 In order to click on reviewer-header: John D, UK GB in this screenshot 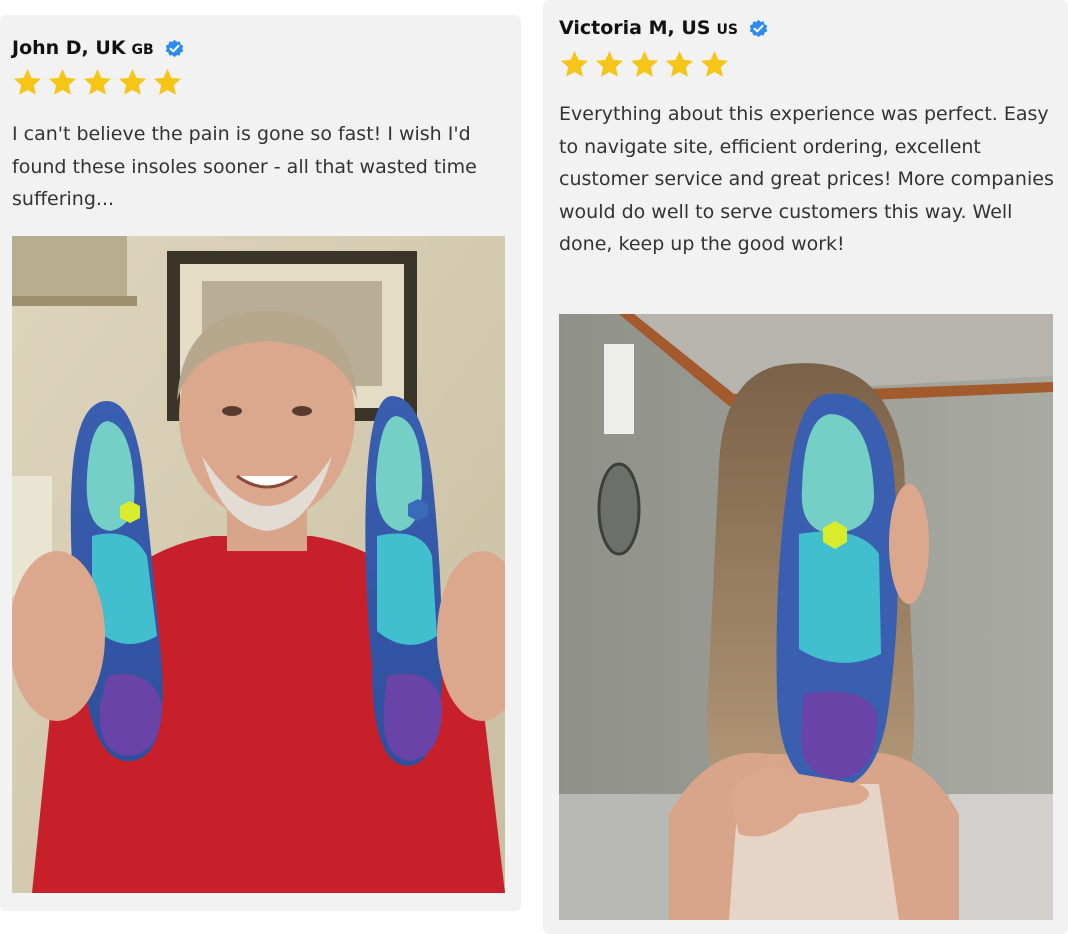, I will do `click(98, 48)`.